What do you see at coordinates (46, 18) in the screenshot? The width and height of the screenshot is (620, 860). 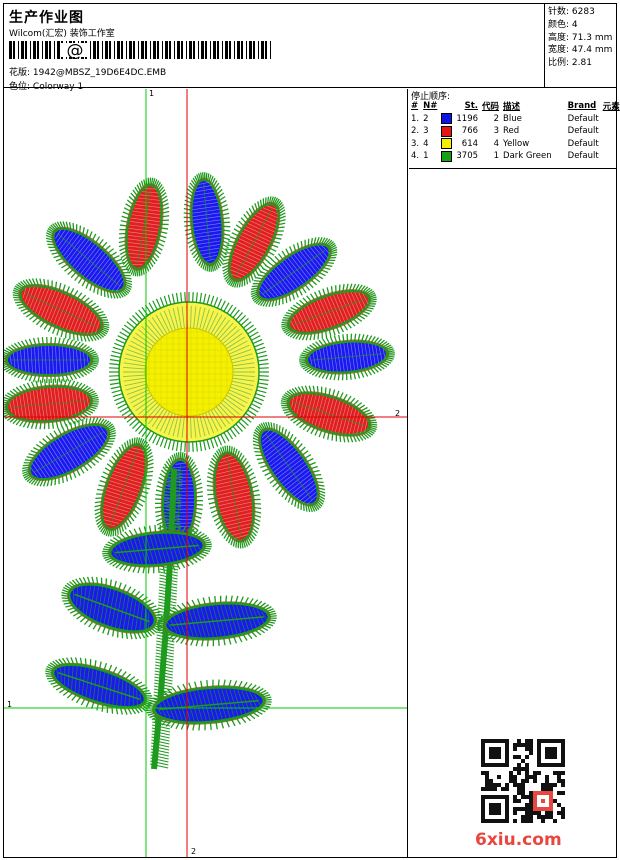 I see `page-title: 生产作业图` at bounding box center [46, 18].